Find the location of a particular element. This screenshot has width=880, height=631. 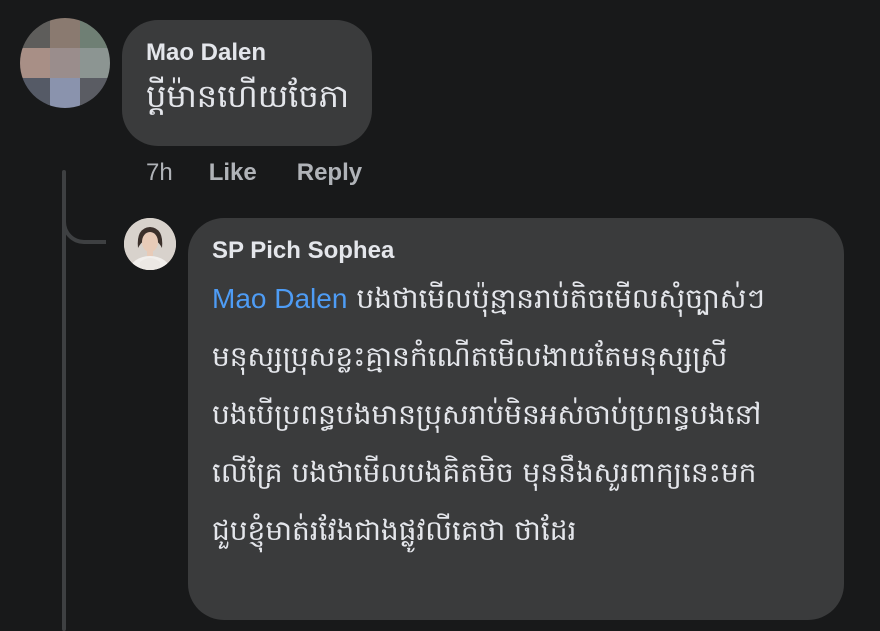

reply-button: Reply is located at coordinates (329, 173).